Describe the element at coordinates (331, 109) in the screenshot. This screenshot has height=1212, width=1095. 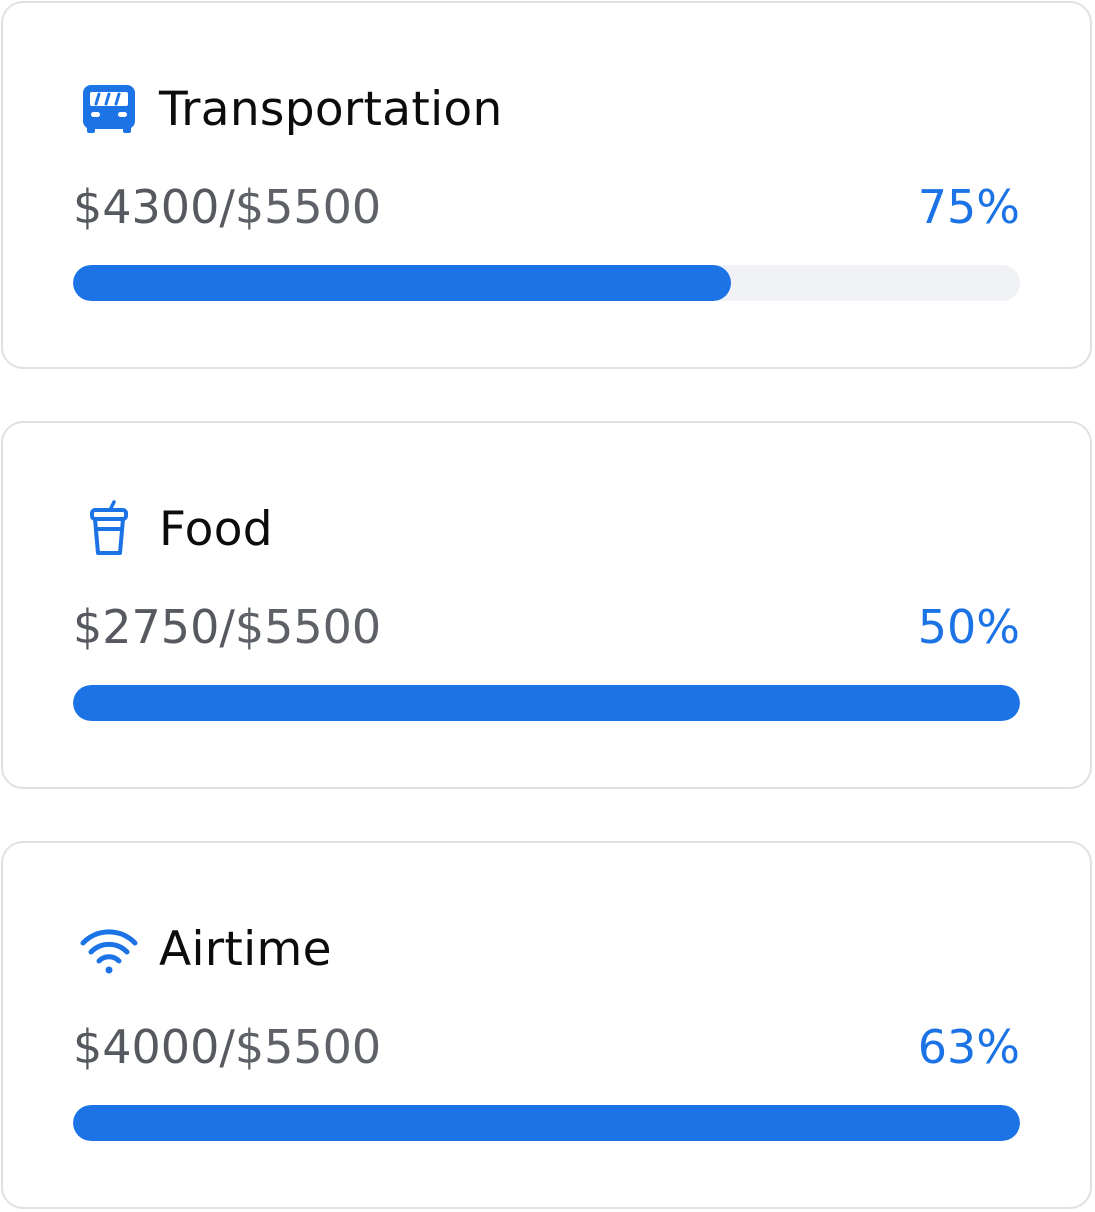
I see `budget-title: Transportation` at that location.